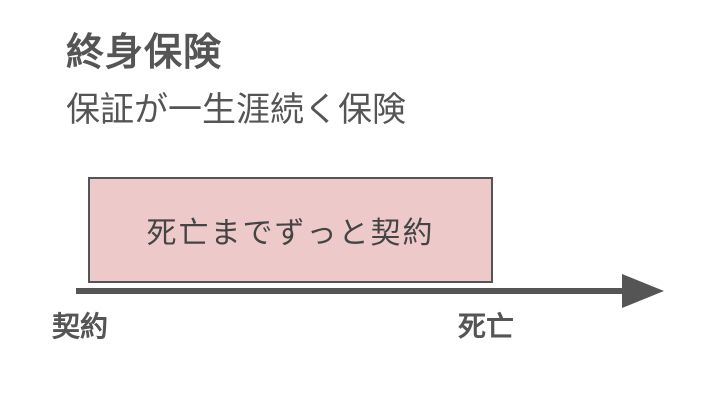 The image size is (707, 400). Describe the element at coordinates (80, 326) in the screenshot. I see `timeline-start-label: 契約` at that location.